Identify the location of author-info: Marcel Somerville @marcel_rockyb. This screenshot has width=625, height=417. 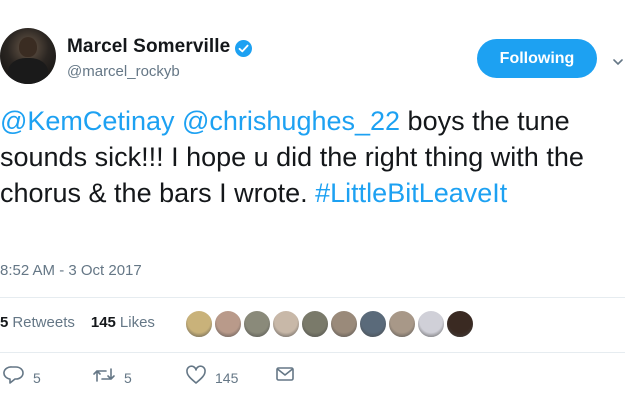
(160, 58).